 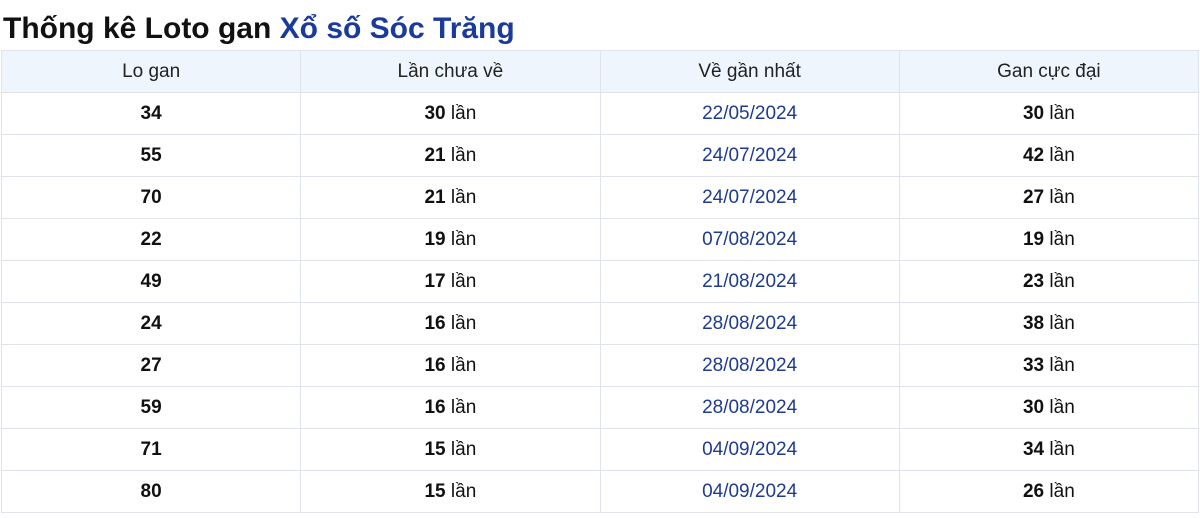 What do you see at coordinates (151, 71) in the screenshot?
I see `col-header-lo-gan: Lo gan` at bounding box center [151, 71].